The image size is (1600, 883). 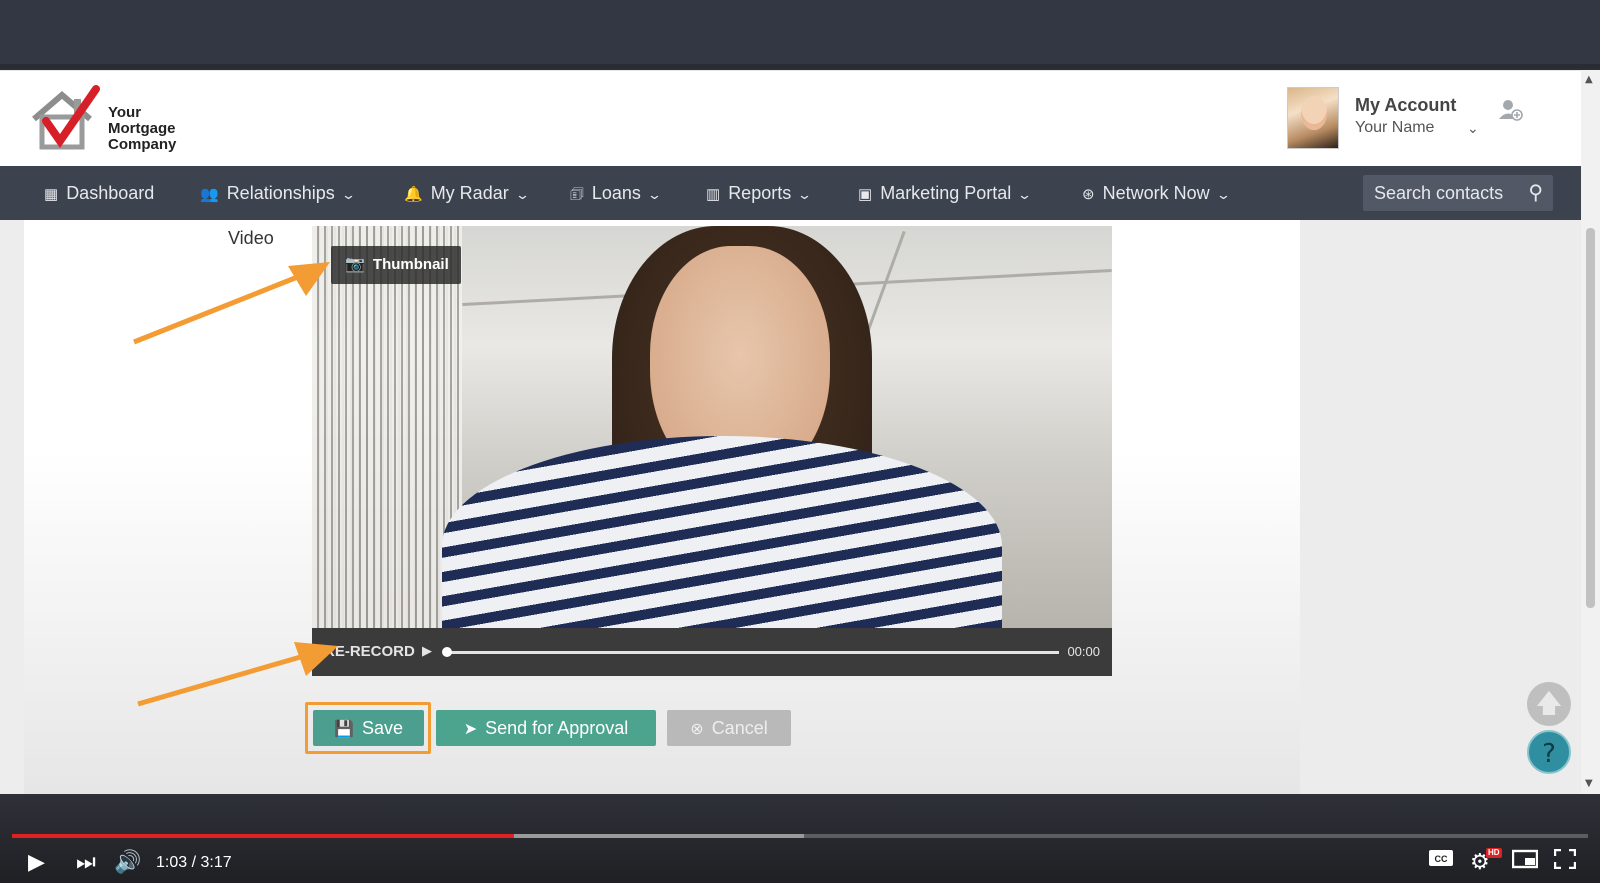 What do you see at coordinates (86, 863) in the screenshot?
I see `next-icon: ⏭` at bounding box center [86, 863].